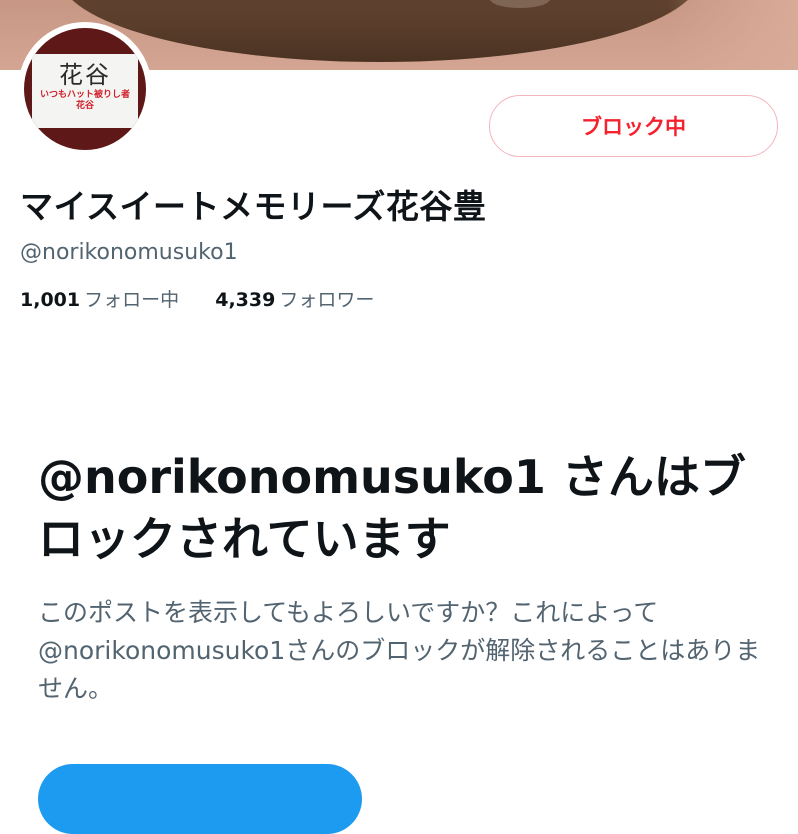  Describe the element at coordinates (380, 31) in the screenshot. I see `banner-hat-image` at that location.